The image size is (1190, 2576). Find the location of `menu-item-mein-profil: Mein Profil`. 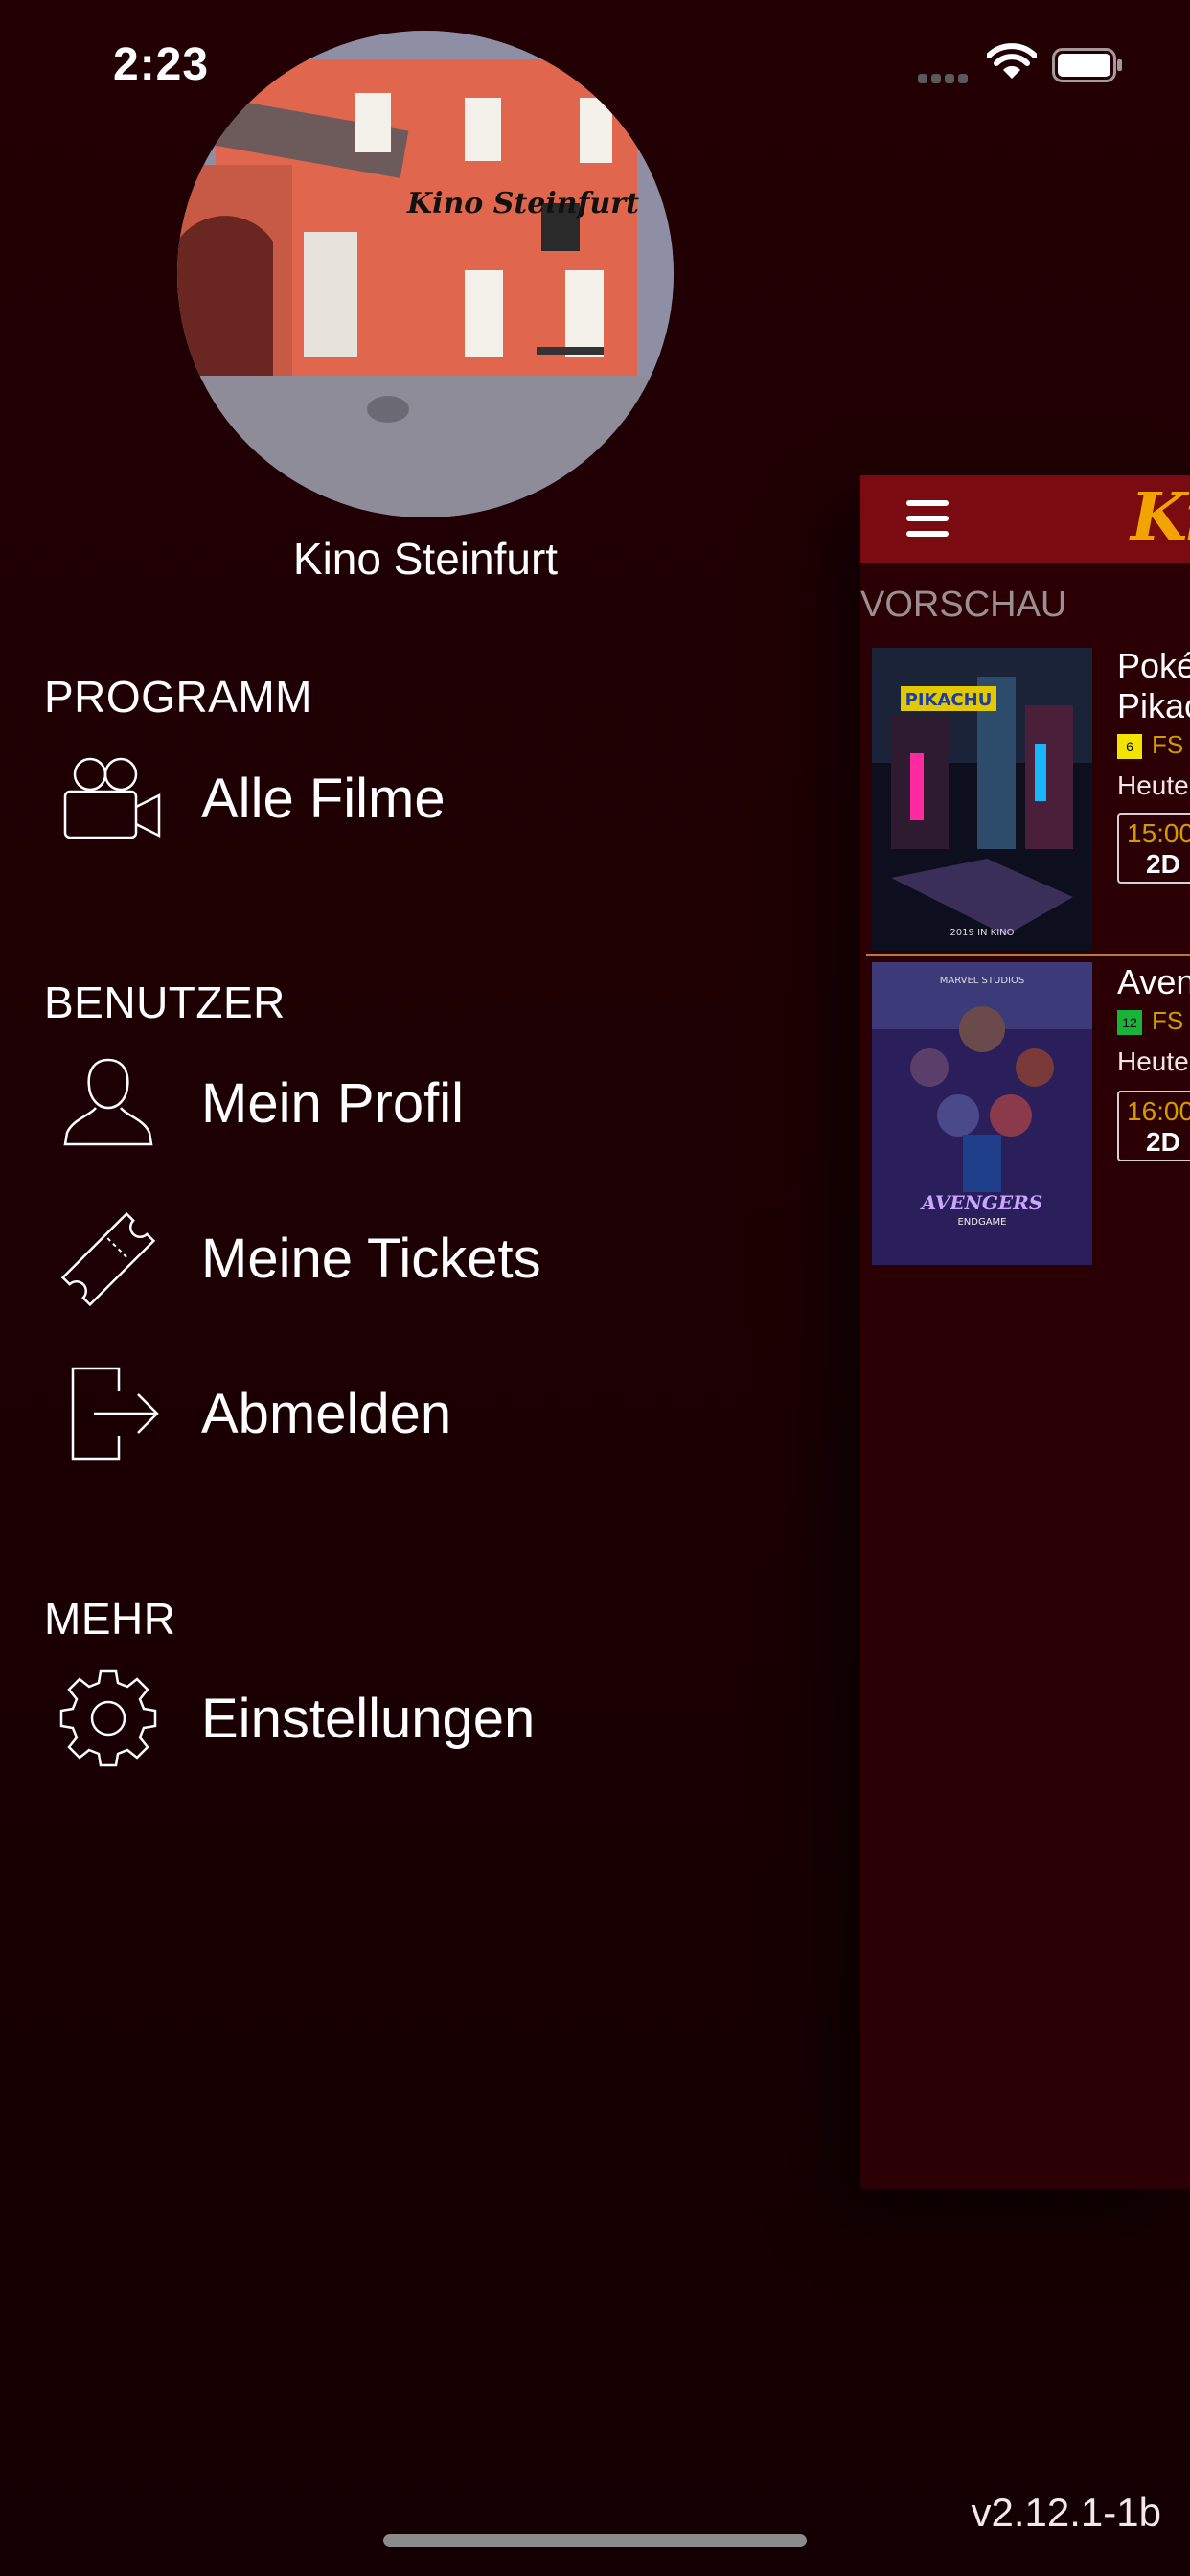

menu-item-mein-profil: Mein Profil is located at coordinates (426, 1102).